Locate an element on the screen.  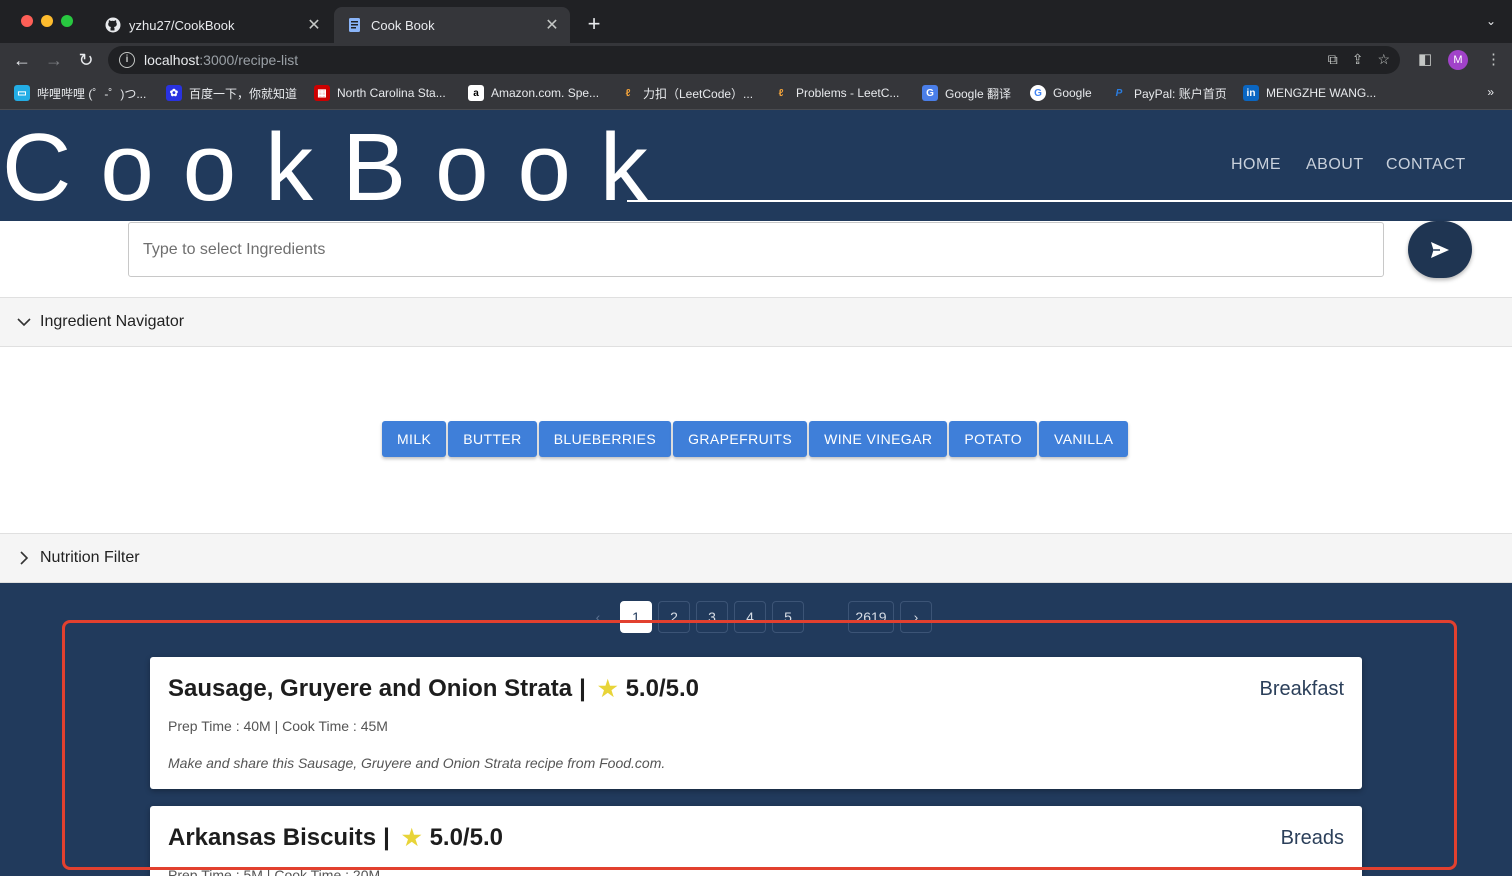
accordion-title: Nutrition Filter is located at coordinates (90, 557).